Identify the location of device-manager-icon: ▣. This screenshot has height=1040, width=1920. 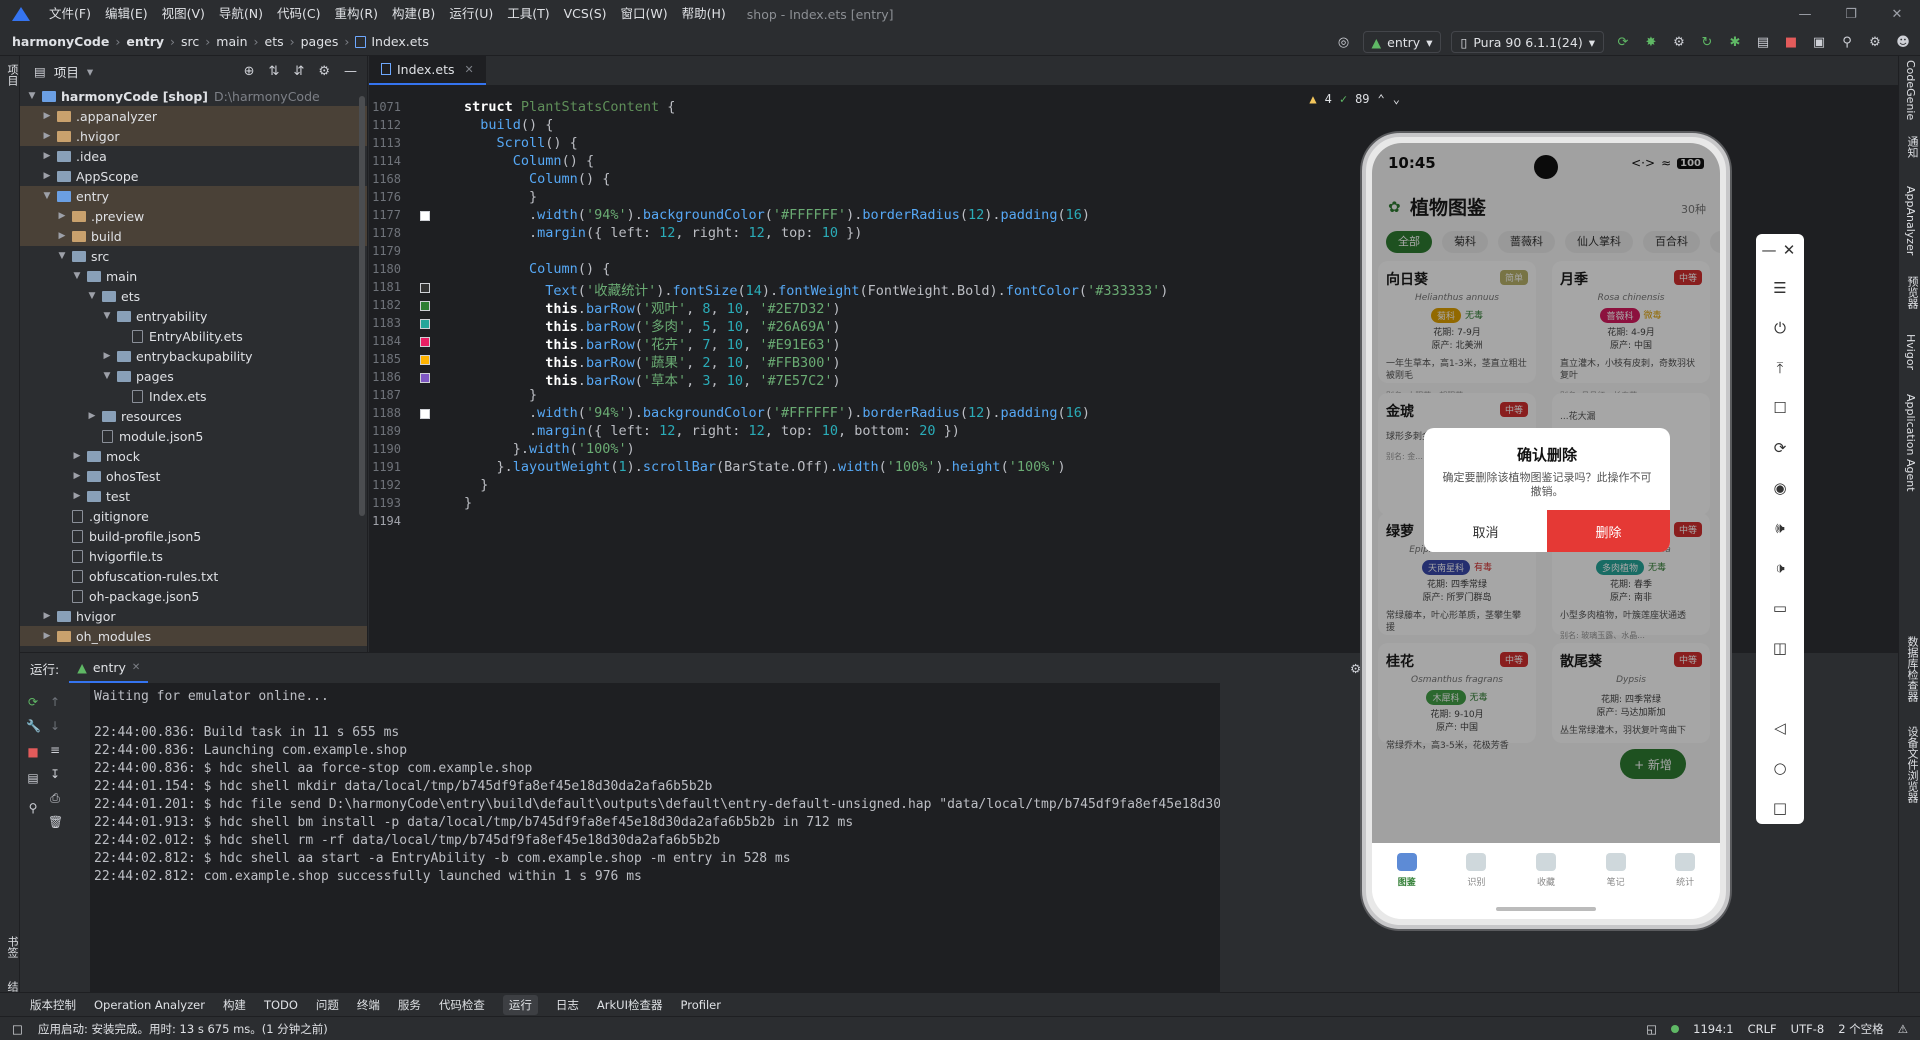
(1819, 42).